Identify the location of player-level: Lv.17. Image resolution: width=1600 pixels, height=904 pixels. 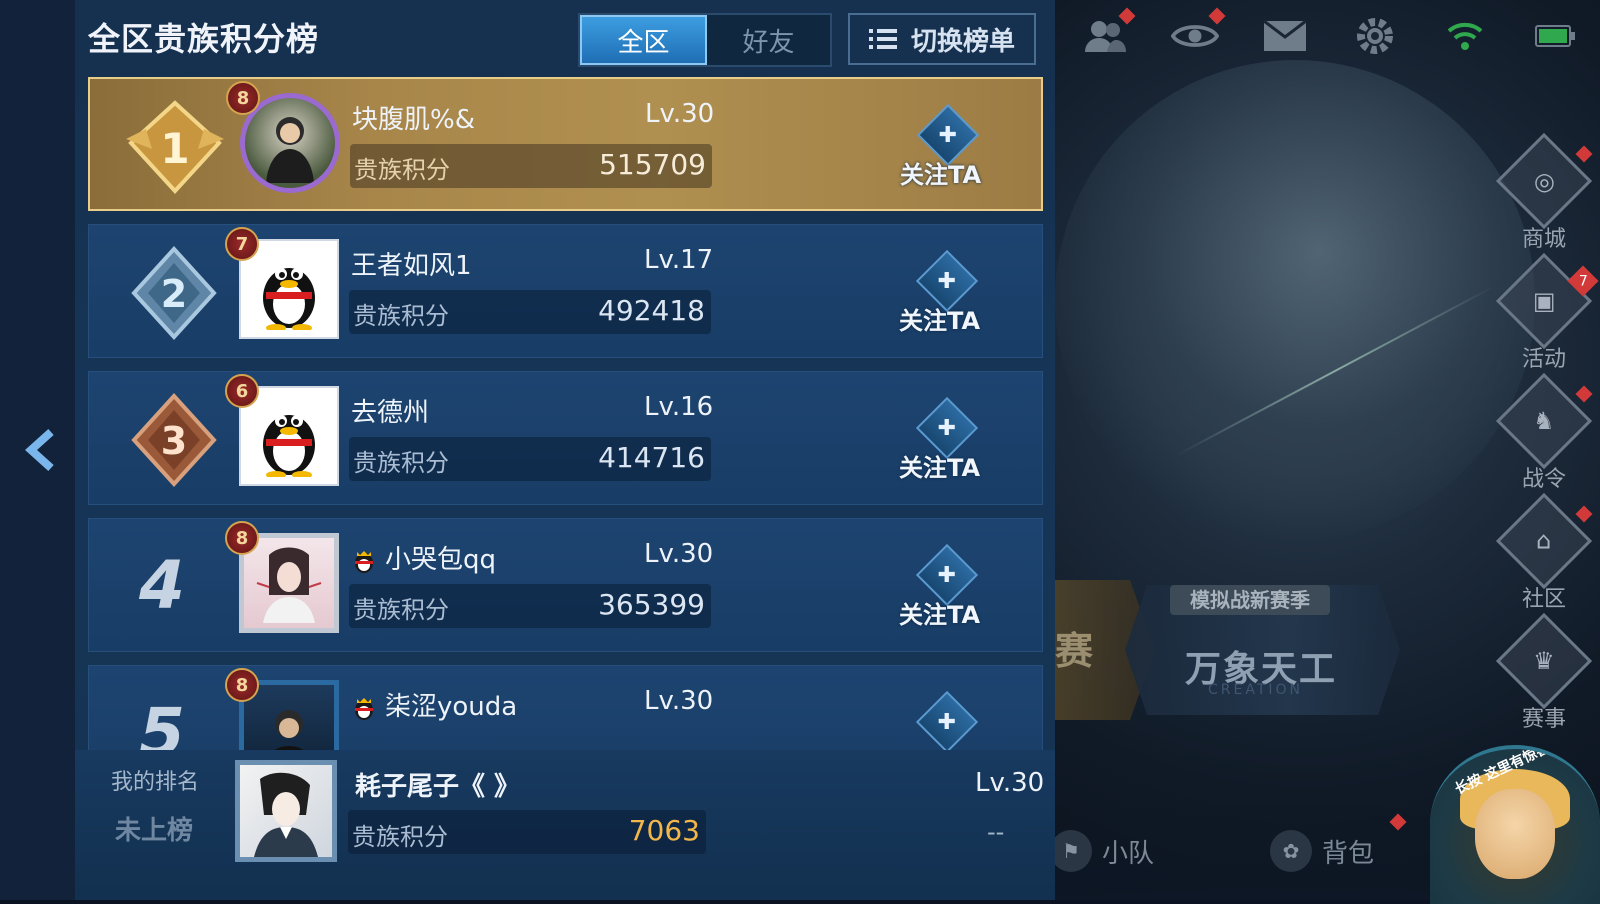
(679, 260).